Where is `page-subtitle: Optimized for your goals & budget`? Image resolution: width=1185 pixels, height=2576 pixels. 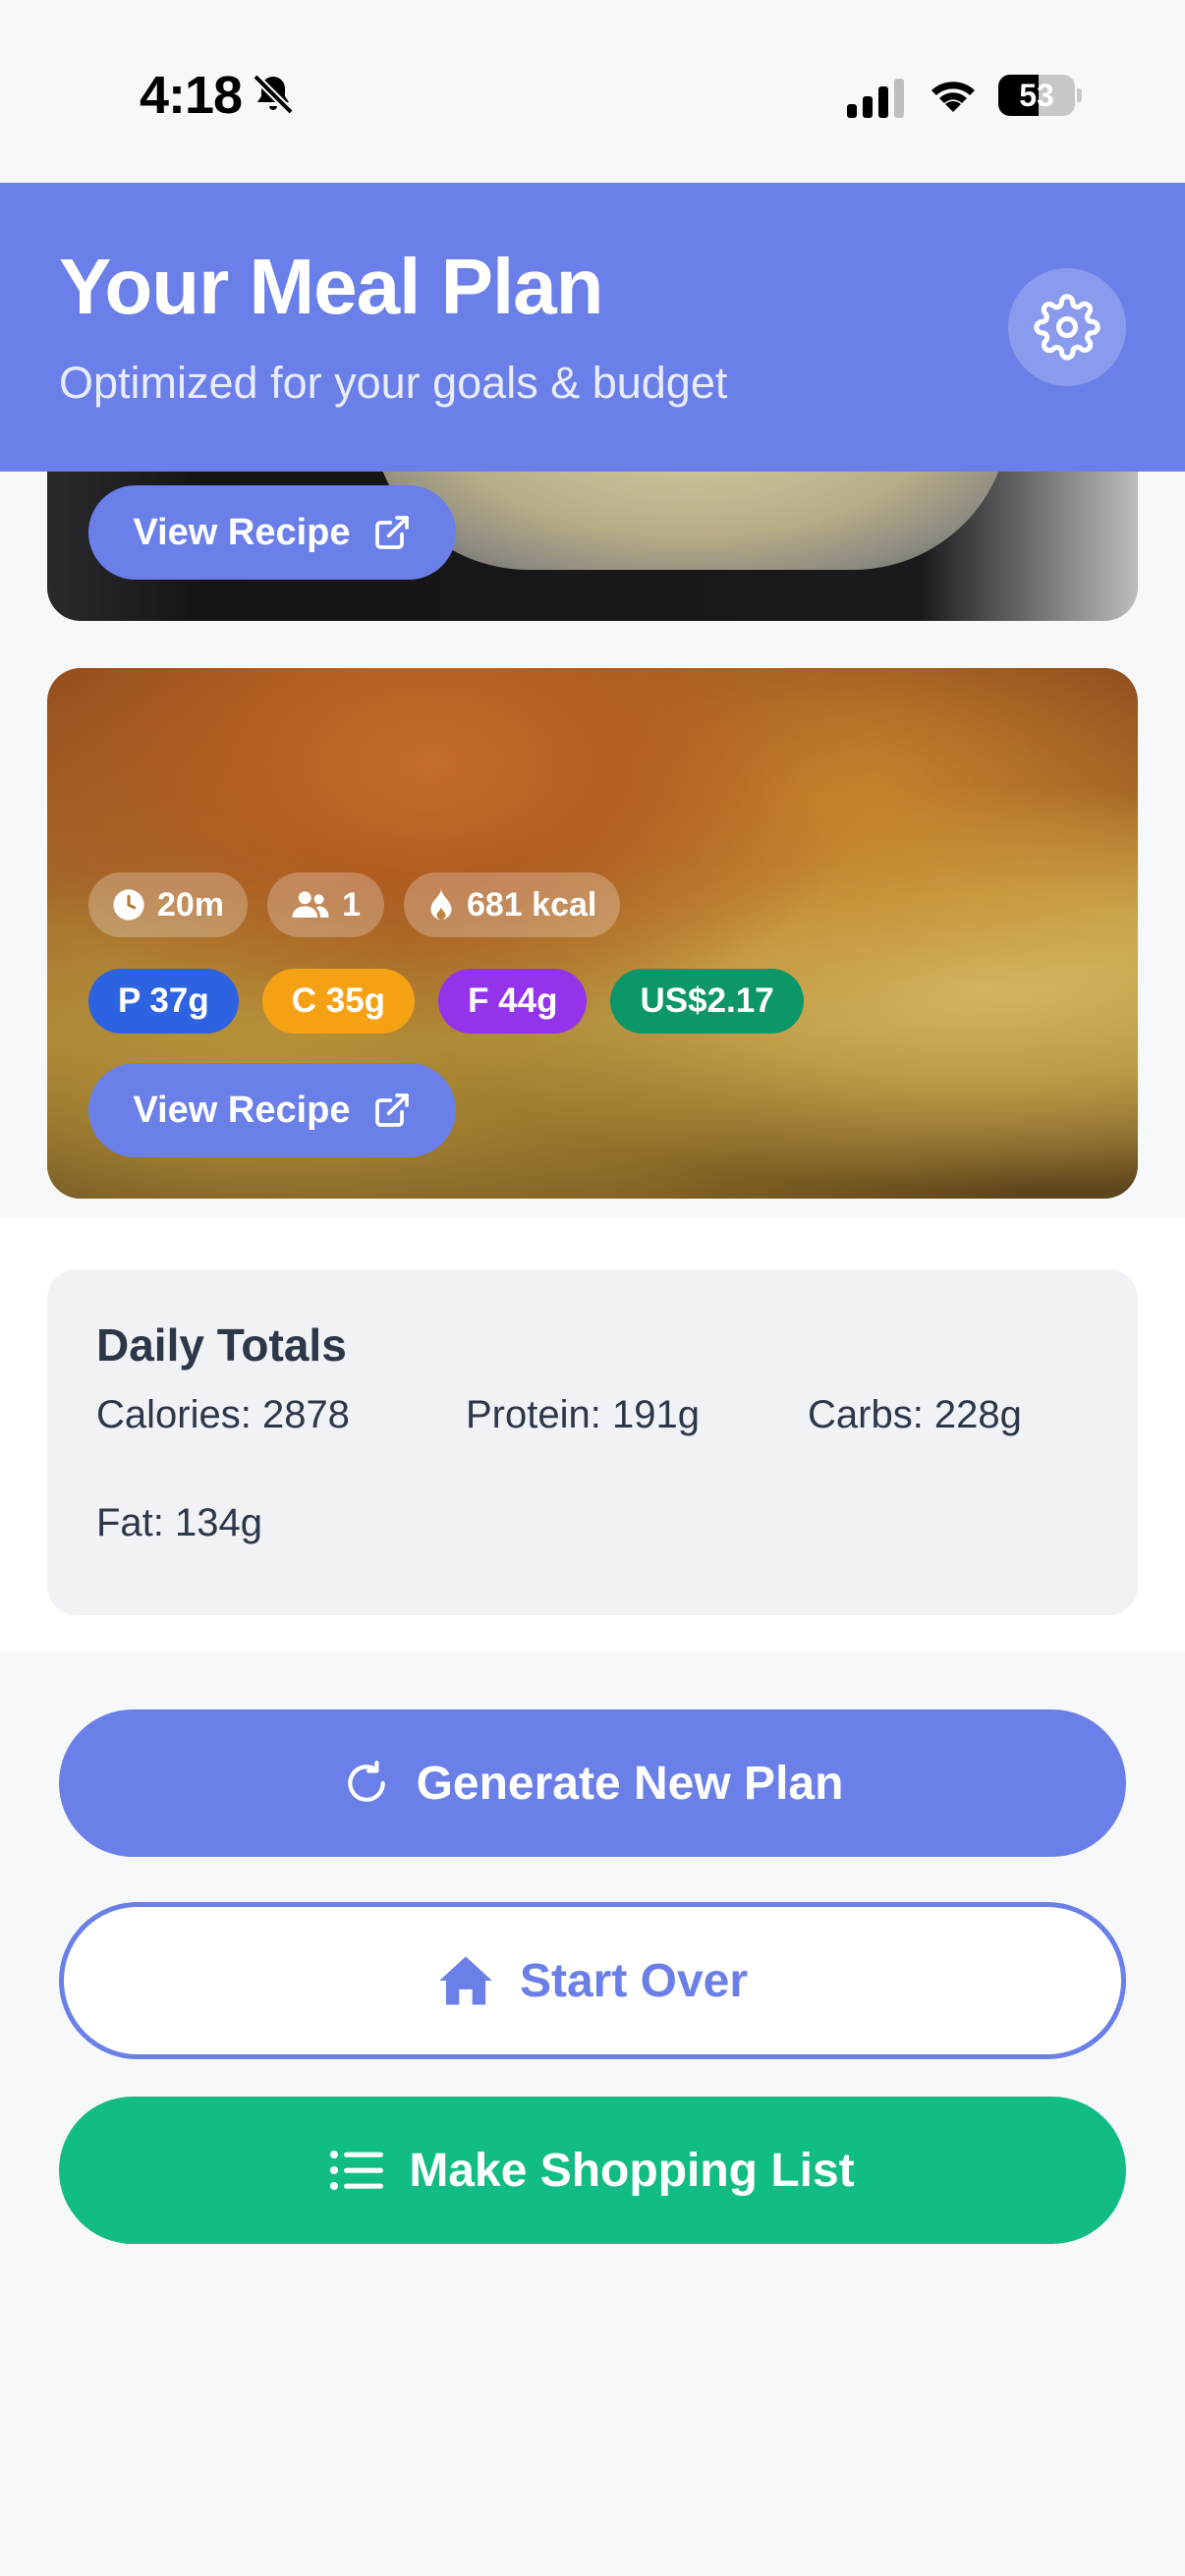 page-subtitle: Optimized for your goals & budget is located at coordinates (394, 383).